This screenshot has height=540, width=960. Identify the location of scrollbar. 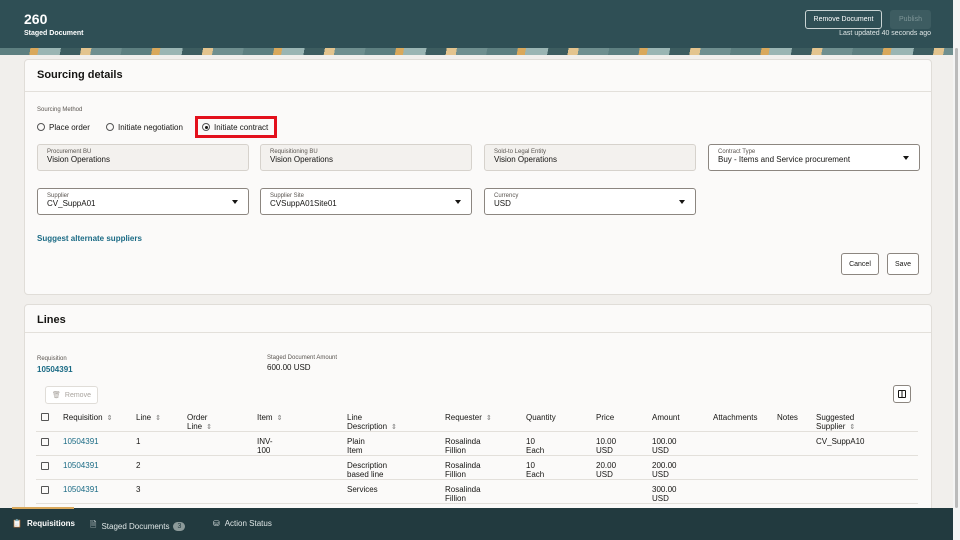
(956, 270).